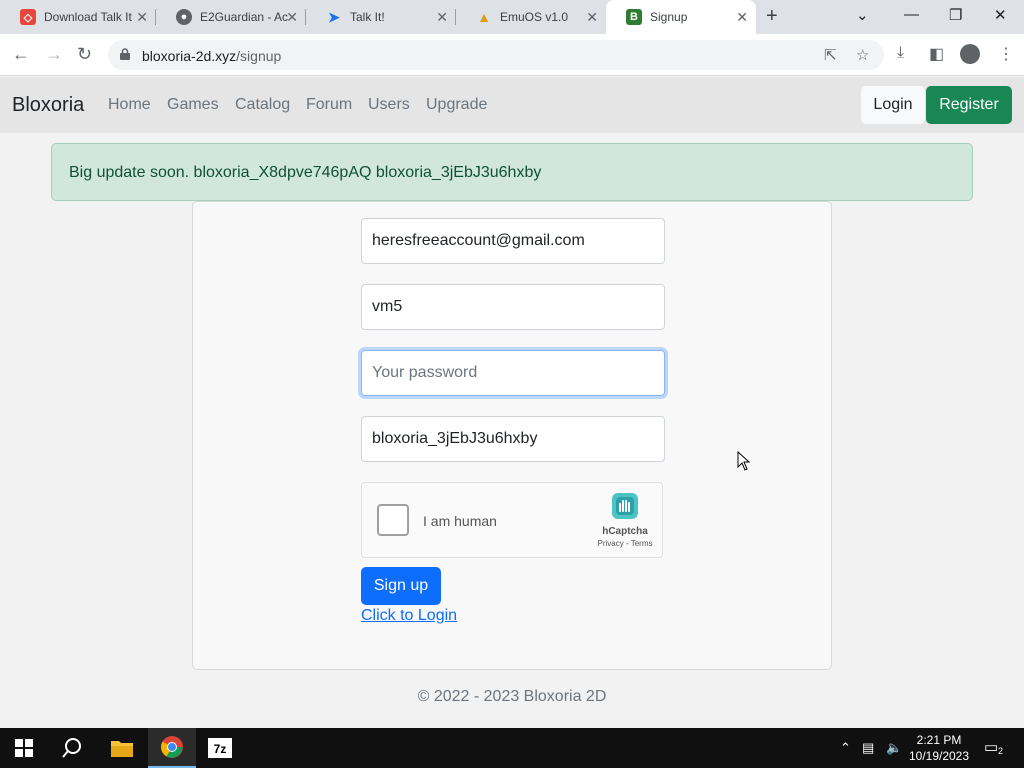 Image resolution: width=1024 pixels, height=768 pixels. I want to click on nav-users: Users, so click(389, 105).